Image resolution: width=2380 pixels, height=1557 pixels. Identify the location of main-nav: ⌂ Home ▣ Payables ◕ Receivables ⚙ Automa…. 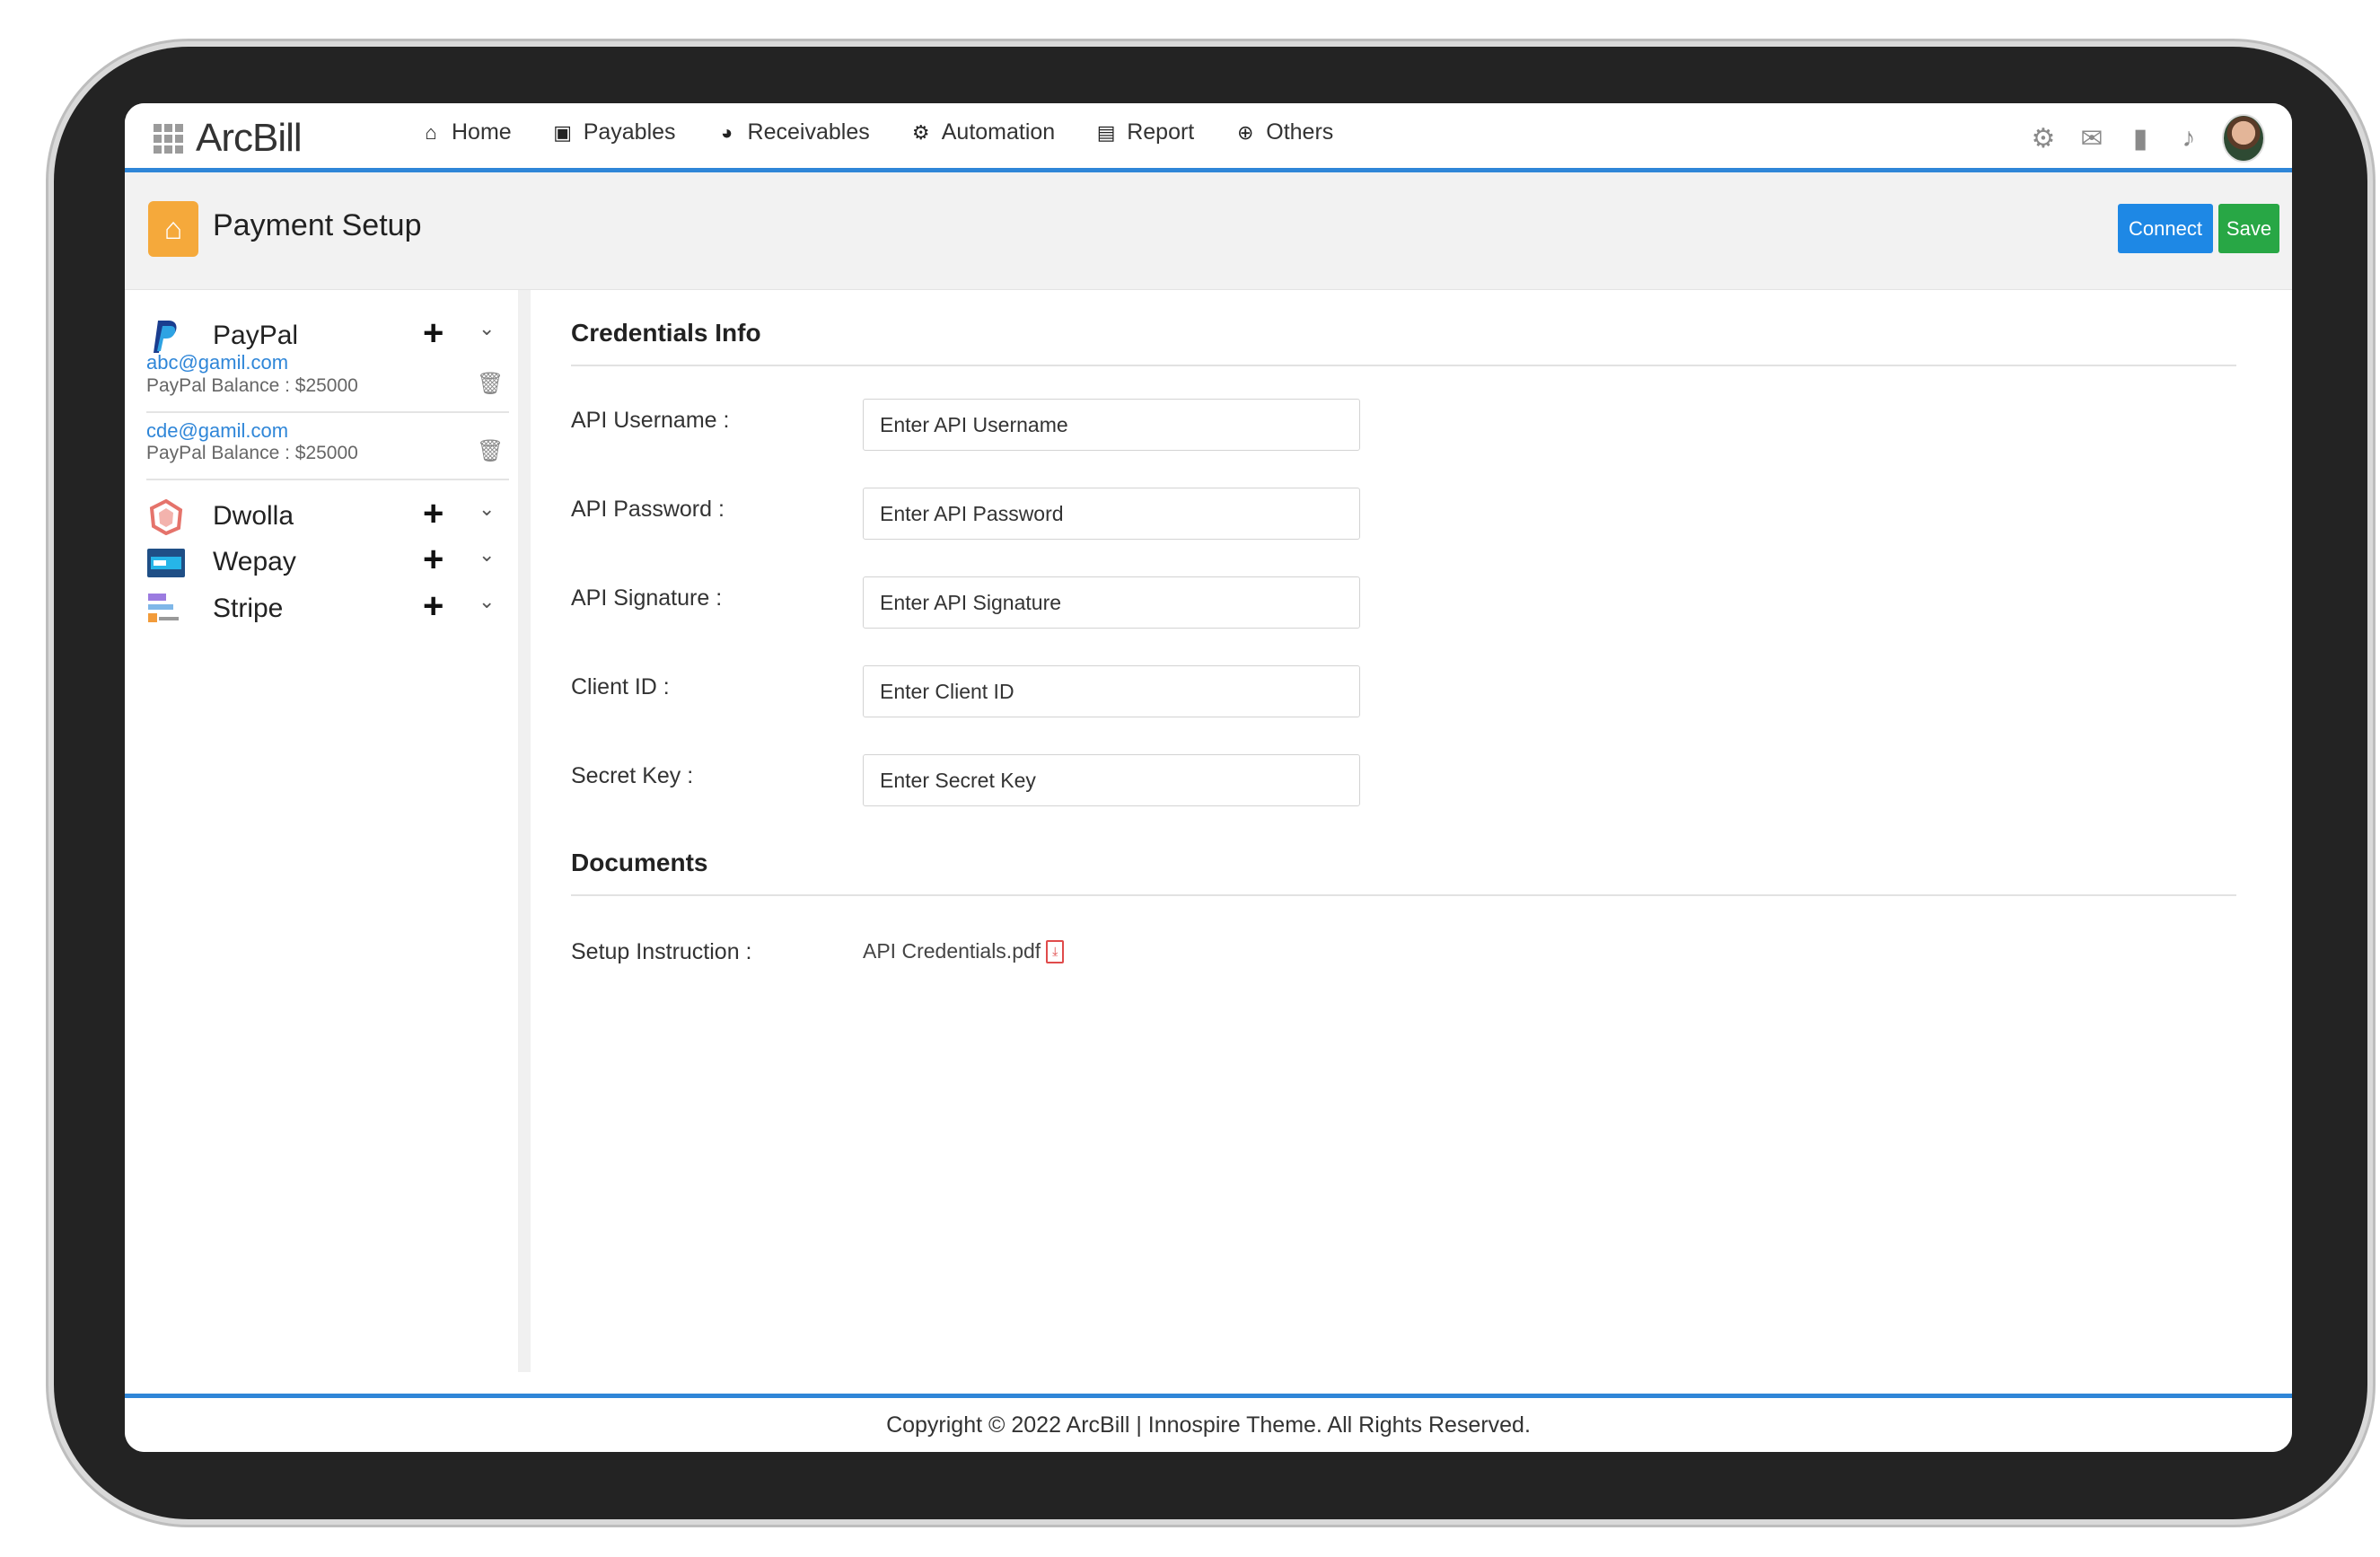
(877, 132).